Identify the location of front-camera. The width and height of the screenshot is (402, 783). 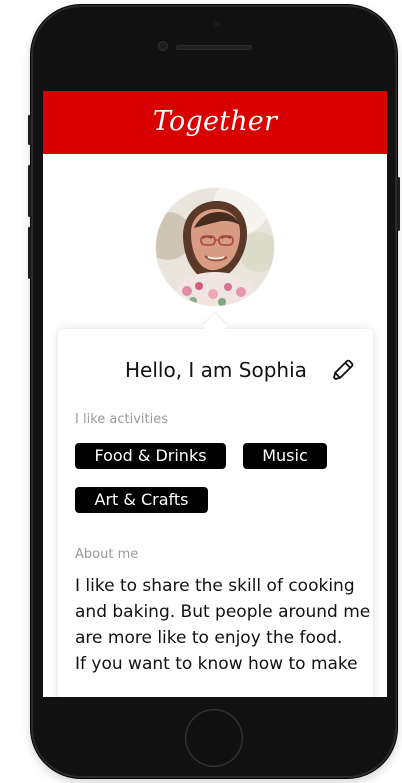
(163, 46).